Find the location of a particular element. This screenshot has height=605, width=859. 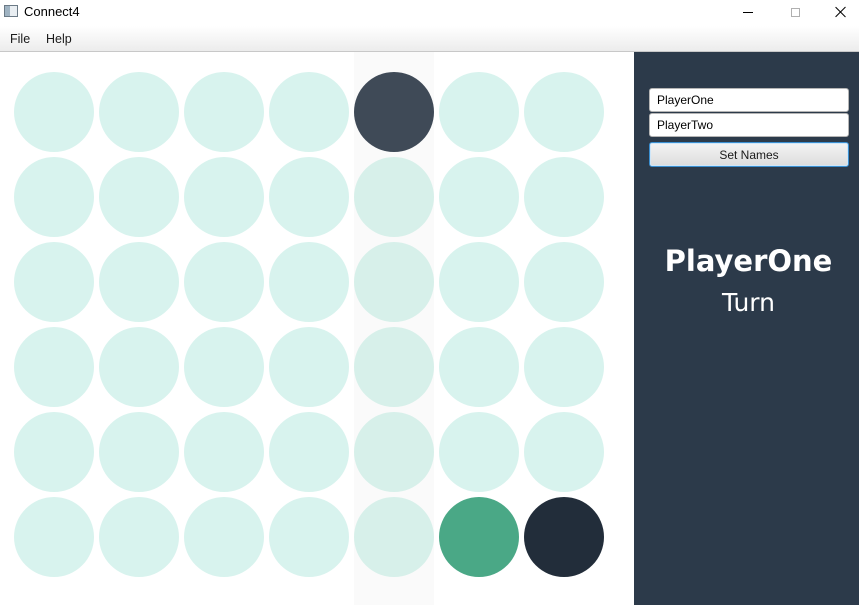

minimize-button is located at coordinates (748, 12).